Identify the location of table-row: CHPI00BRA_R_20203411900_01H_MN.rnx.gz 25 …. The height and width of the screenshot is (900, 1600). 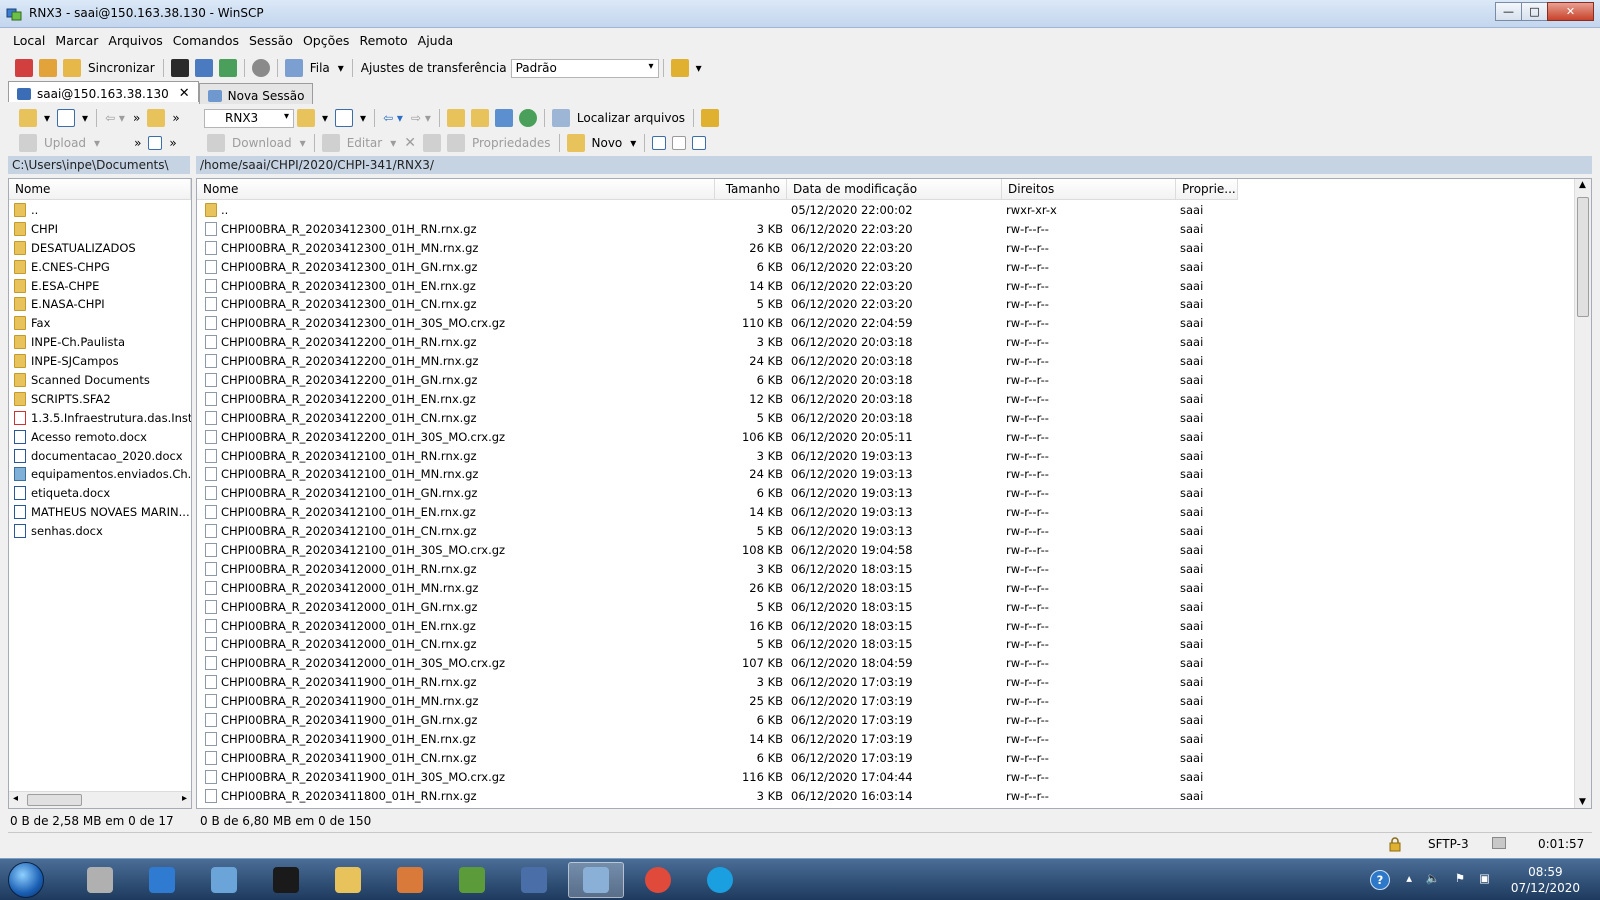
(885, 701).